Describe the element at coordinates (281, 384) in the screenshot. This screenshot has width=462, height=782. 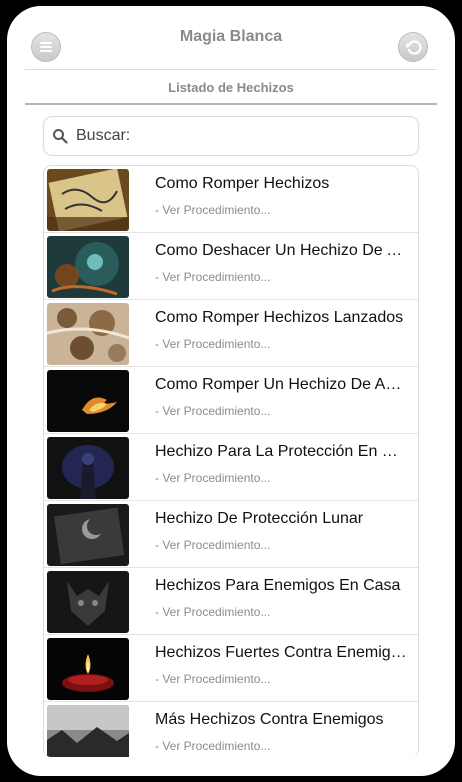
I see `list-item-title: Como Romper Un Hechizo De Amor` at that location.